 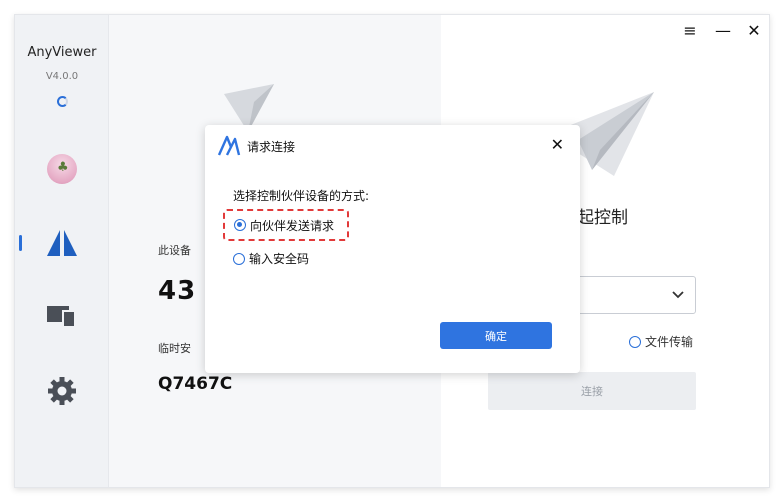 What do you see at coordinates (195, 384) in the screenshot?
I see `temp-code-value: Q7467C` at bounding box center [195, 384].